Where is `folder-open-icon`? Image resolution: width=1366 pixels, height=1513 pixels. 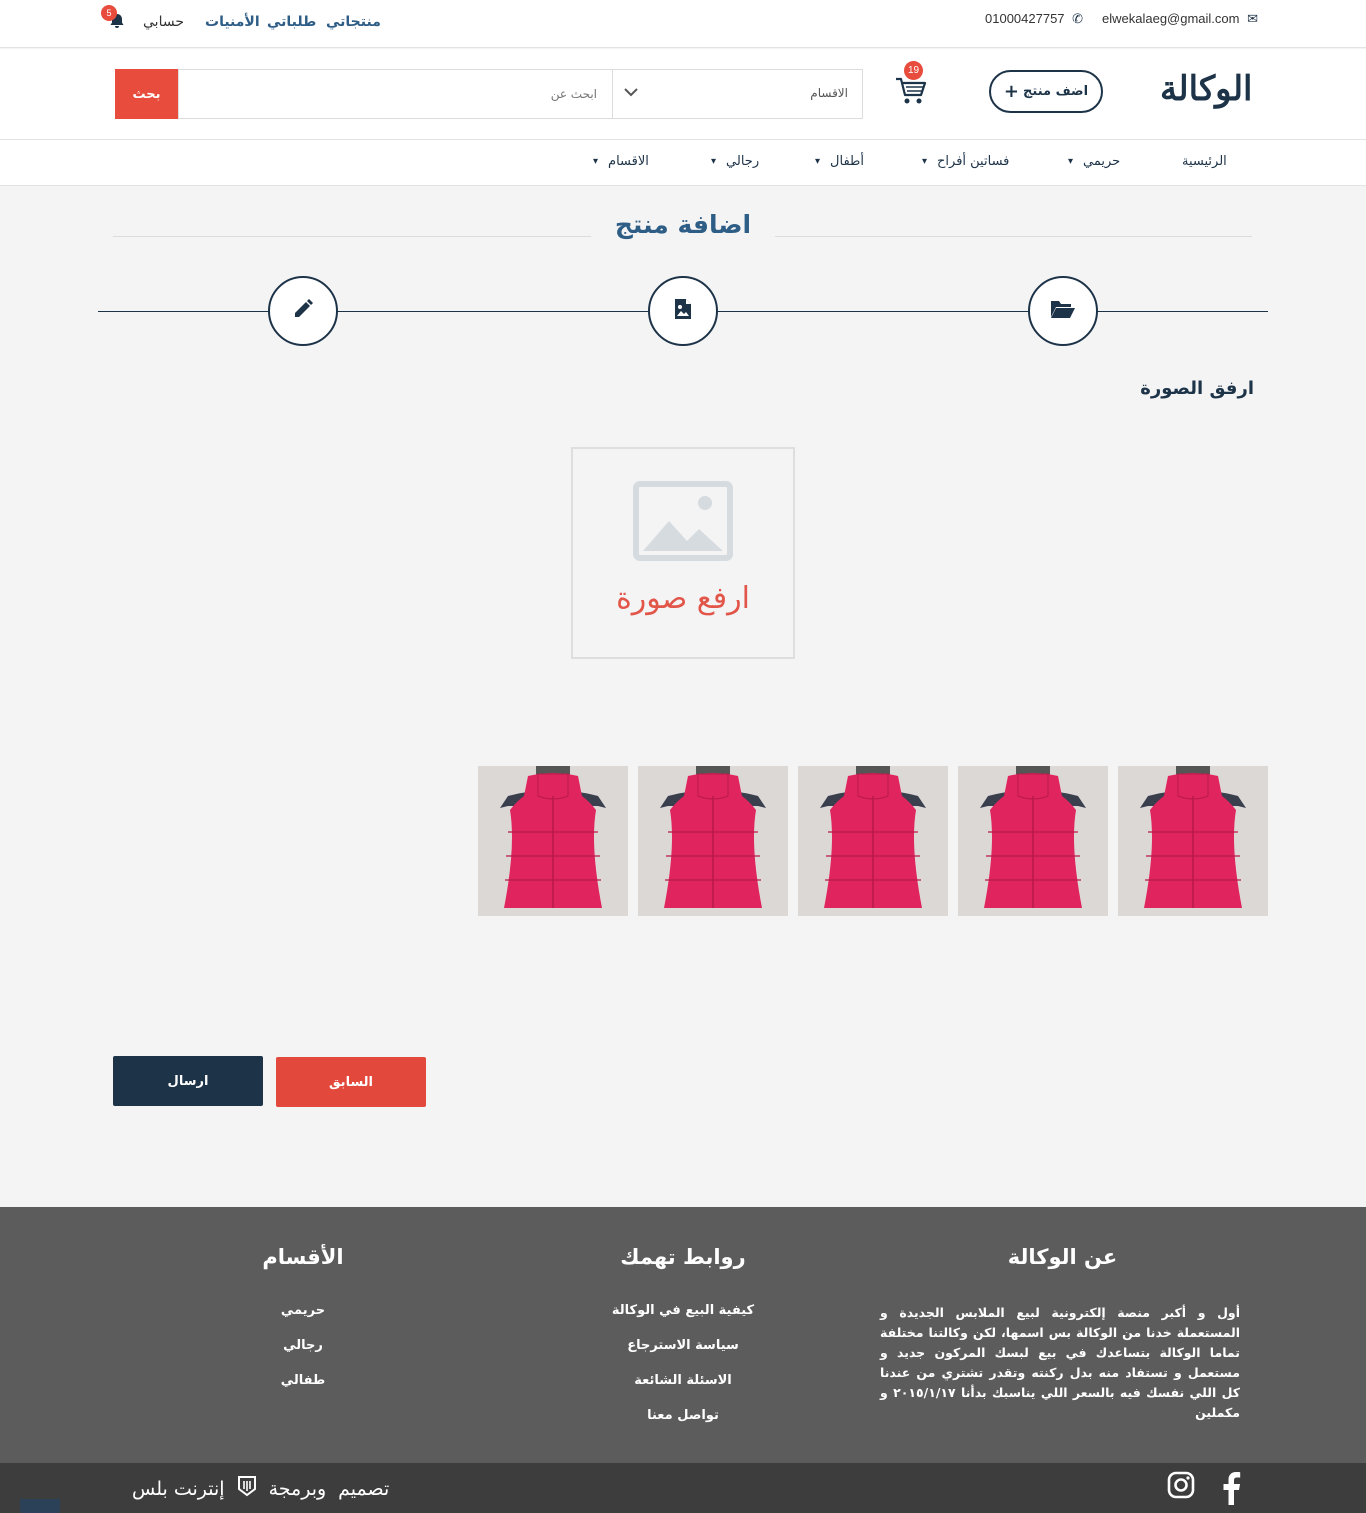 folder-open-icon is located at coordinates (1063, 311).